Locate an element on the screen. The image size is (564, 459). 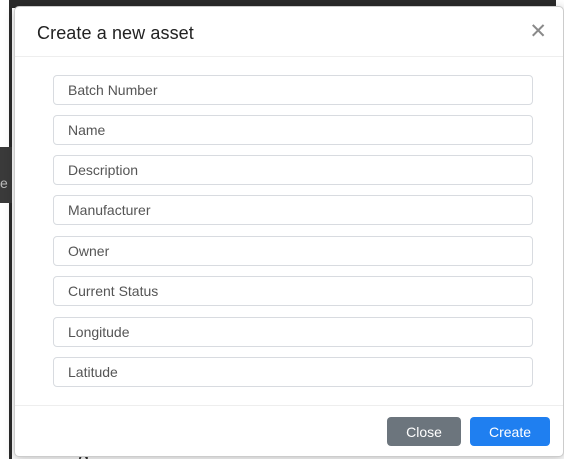
description-field is located at coordinates (293, 170).